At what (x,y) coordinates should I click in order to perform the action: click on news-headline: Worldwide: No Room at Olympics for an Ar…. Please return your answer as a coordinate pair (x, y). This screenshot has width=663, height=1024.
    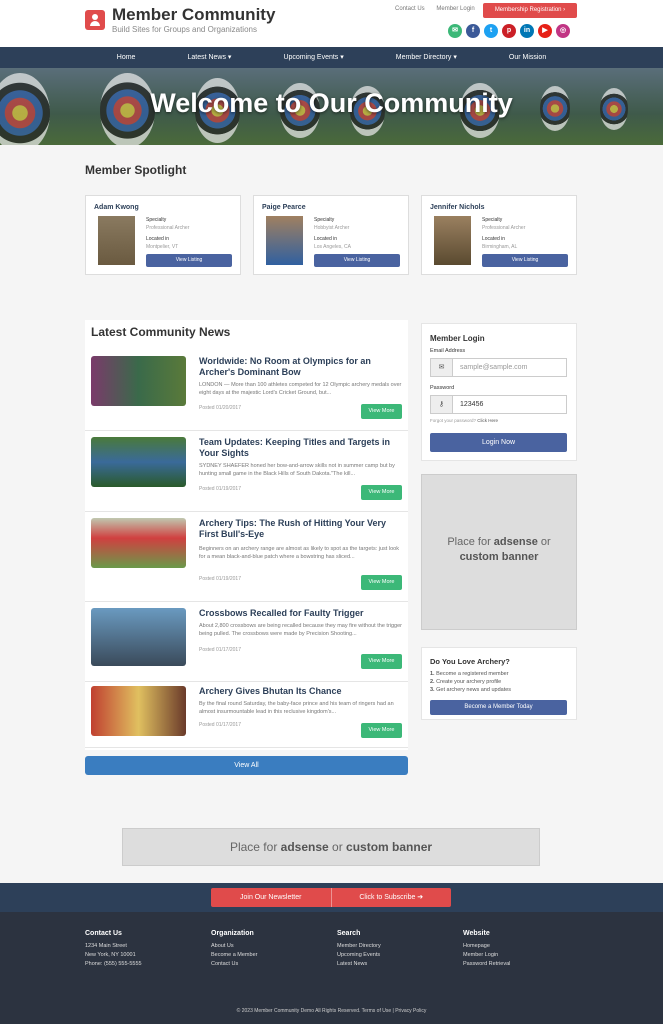
    Looking at the image, I should click on (299, 367).